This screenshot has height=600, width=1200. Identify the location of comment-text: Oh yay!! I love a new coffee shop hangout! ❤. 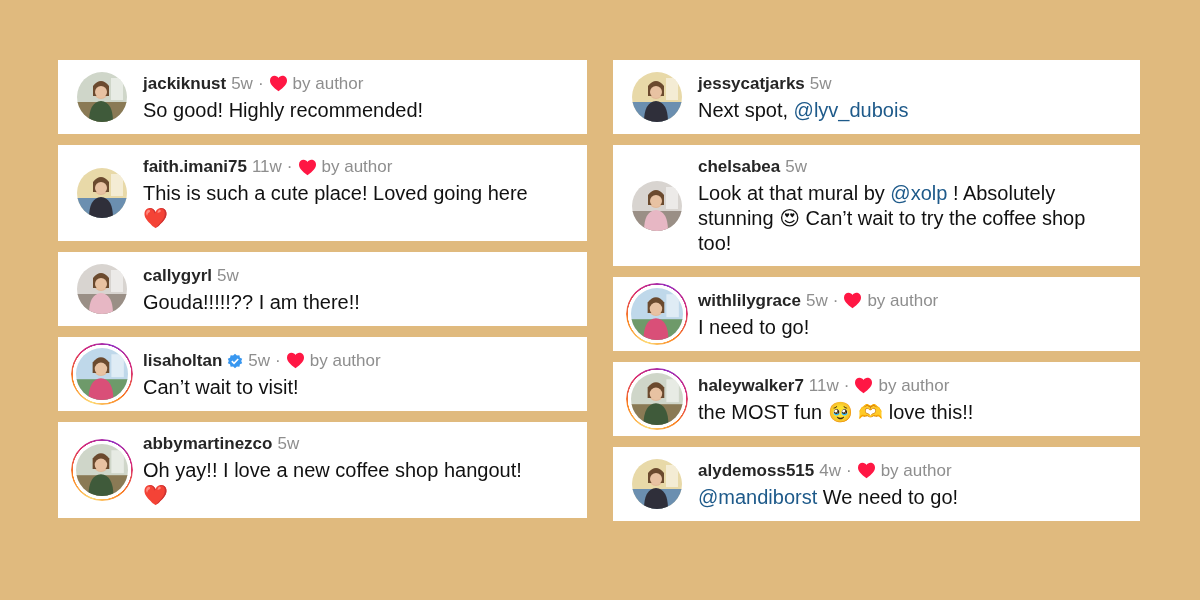
(333, 483).